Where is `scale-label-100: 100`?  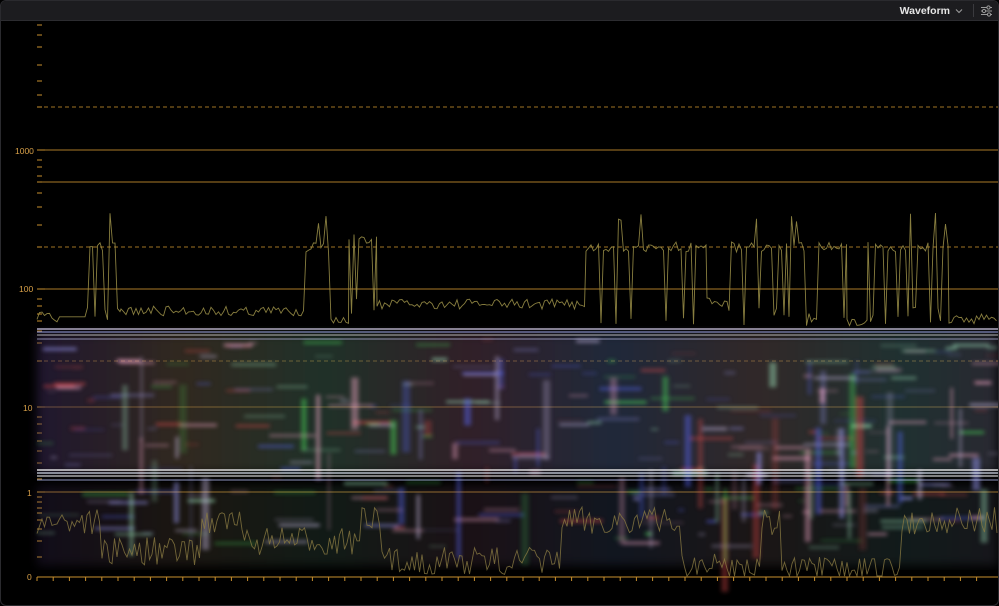
scale-label-100: 100 is located at coordinates (26, 289).